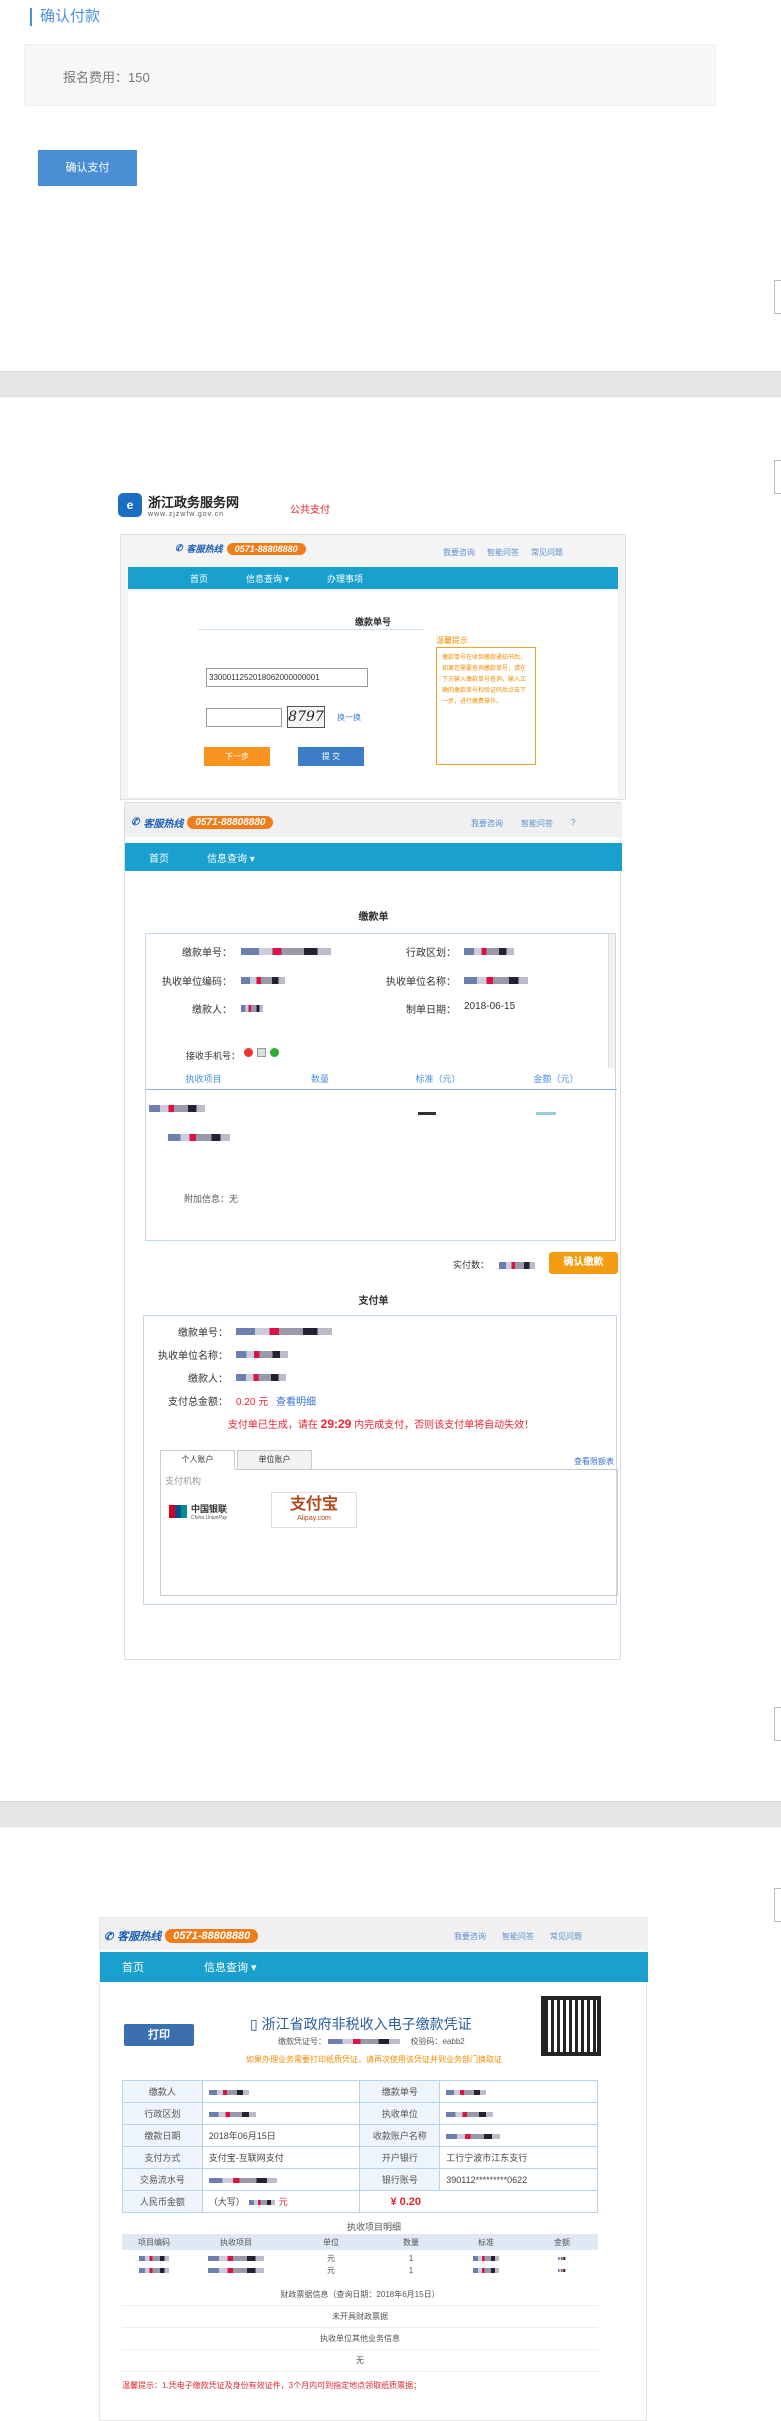  What do you see at coordinates (611, 1001) in the screenshot?
I see `bill-scrollbar` at bounding box center [611, 1001].